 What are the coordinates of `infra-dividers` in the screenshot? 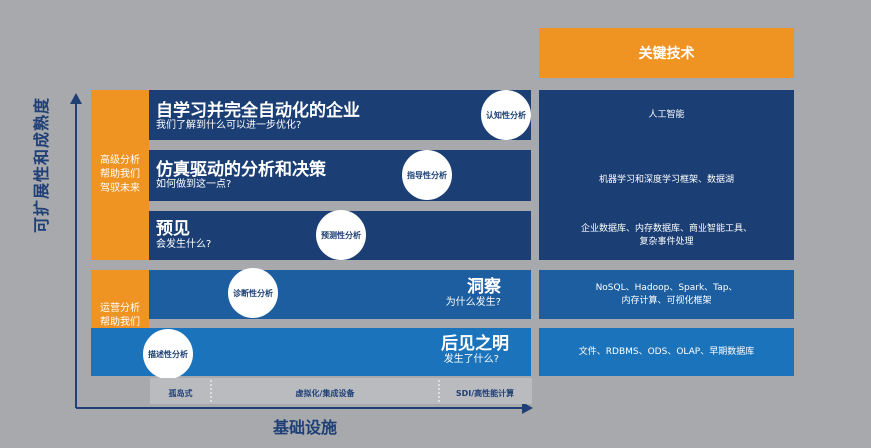 It's located at (325, 392).